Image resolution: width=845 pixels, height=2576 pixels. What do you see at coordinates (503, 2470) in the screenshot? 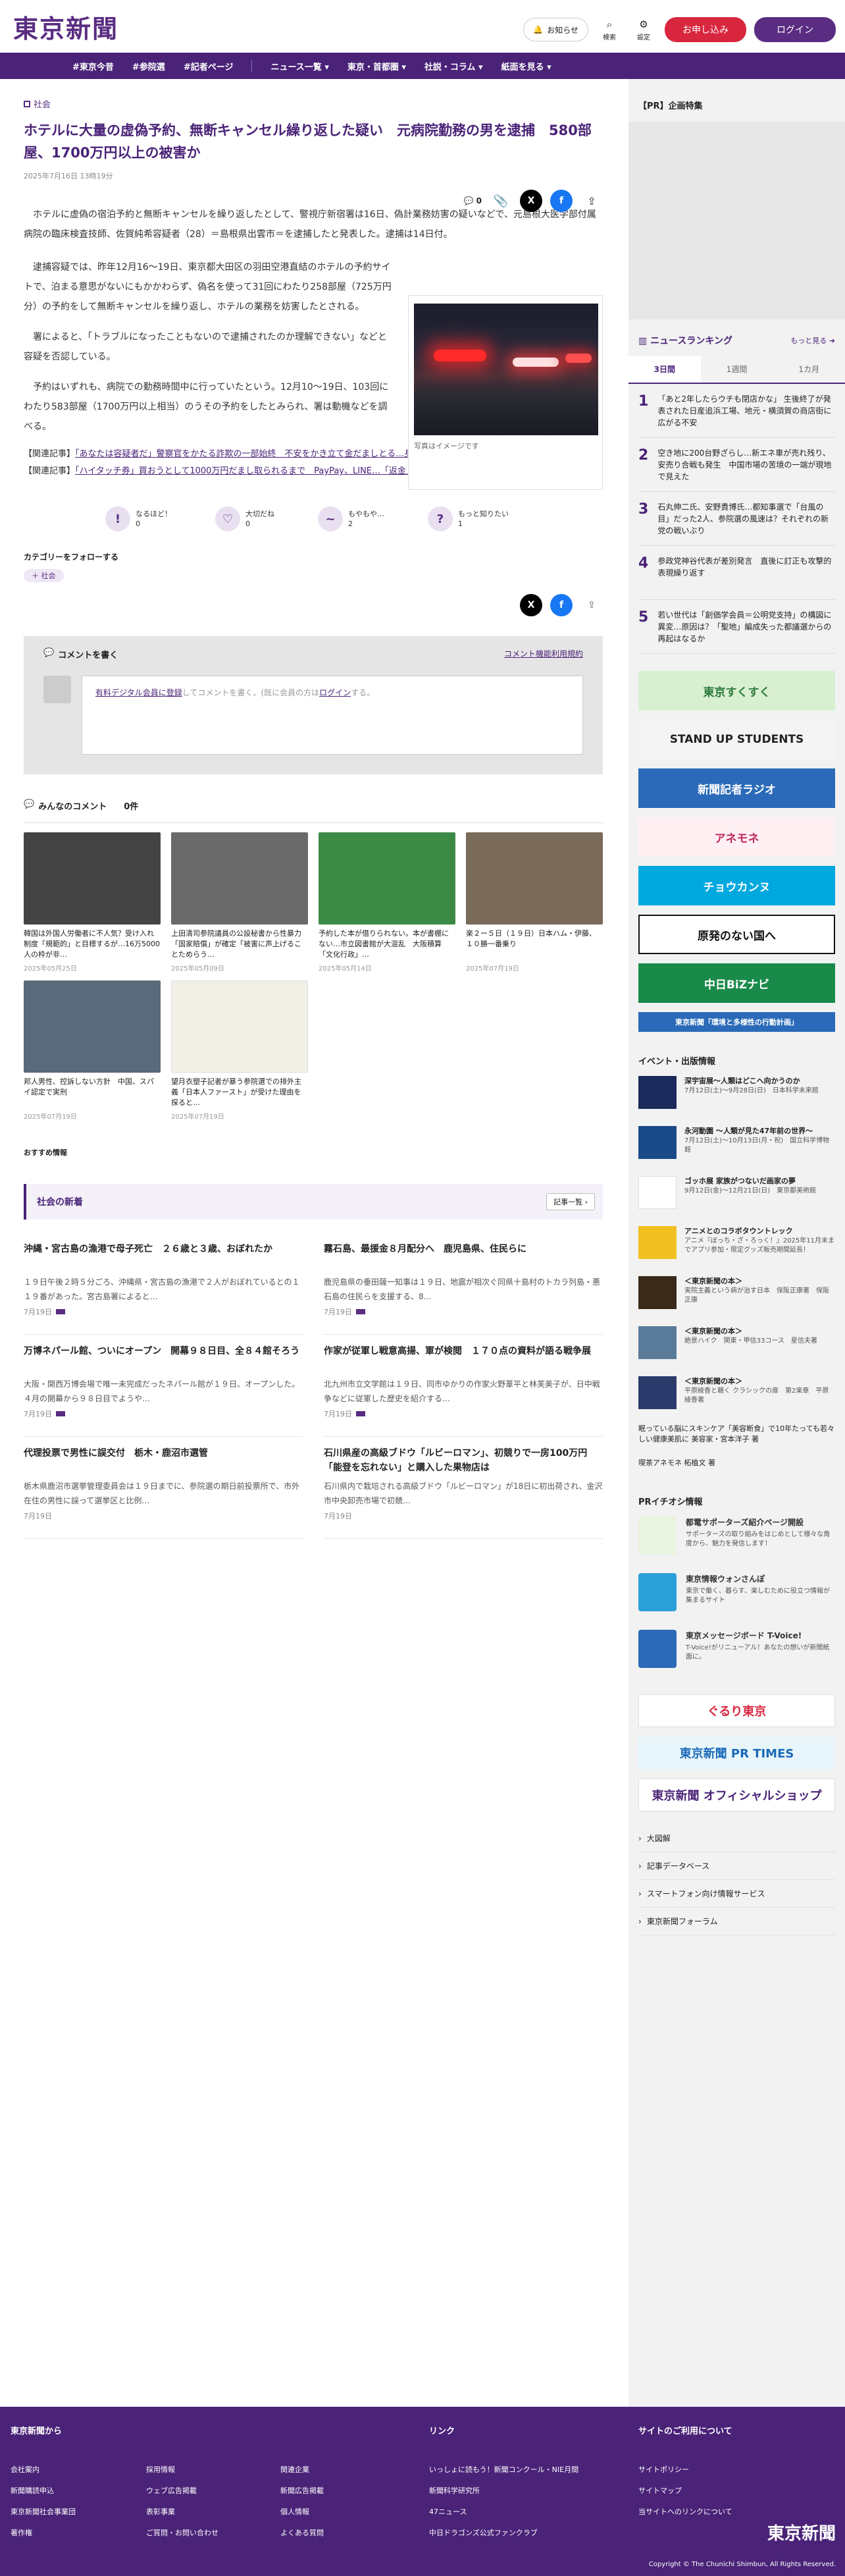
I see `footer-link: いっしょに読もう！新聞コンクール・NIE月間` at bounding box center [503, 2470].